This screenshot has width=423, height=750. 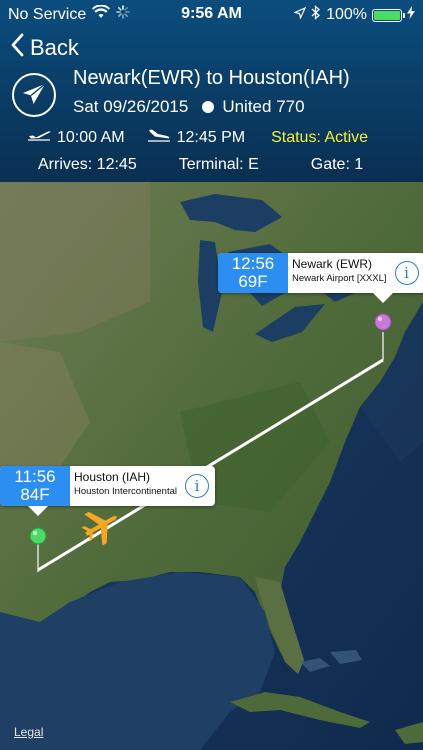 What do you see at coordinates (112, 477) in the screenshot?
I see `houston-airport-code: Houston (IAH)` at bounding box center [112, 477].